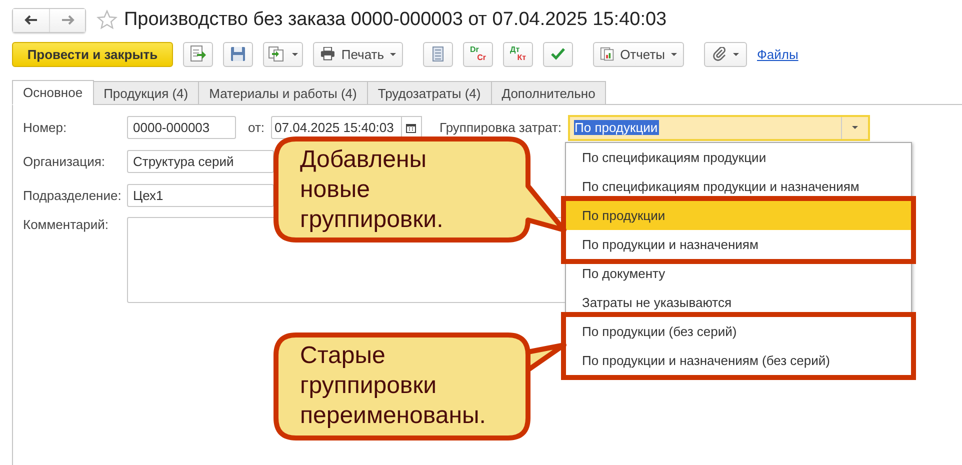  Describe the element at coordinates (518, 54) in the screenshot. I see `dt-kt-button: Дт Кт` at that location.